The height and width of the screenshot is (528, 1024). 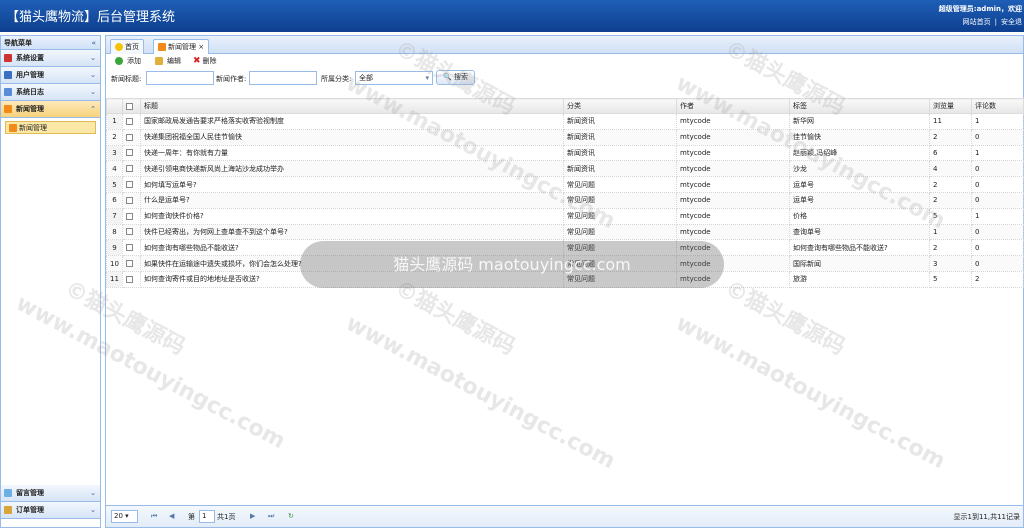 I want to click on cell-views: 11, so click(x=950, y=121).